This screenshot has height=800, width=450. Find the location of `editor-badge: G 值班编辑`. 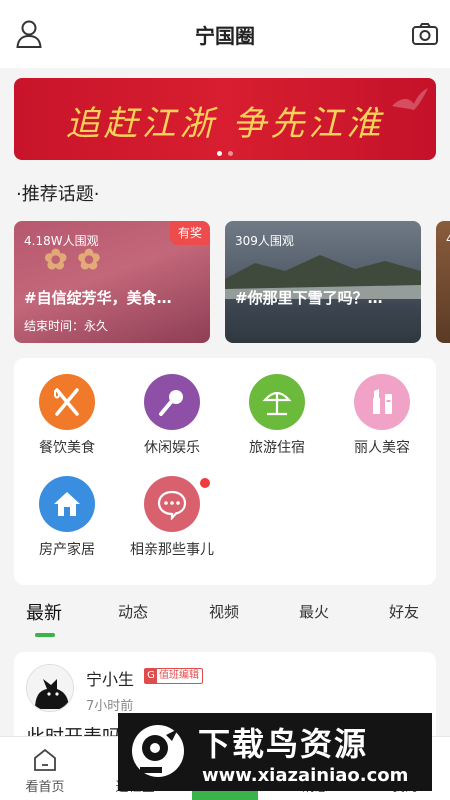

editor-badge: G 值班编辑 is located at coordinates (173, 676).